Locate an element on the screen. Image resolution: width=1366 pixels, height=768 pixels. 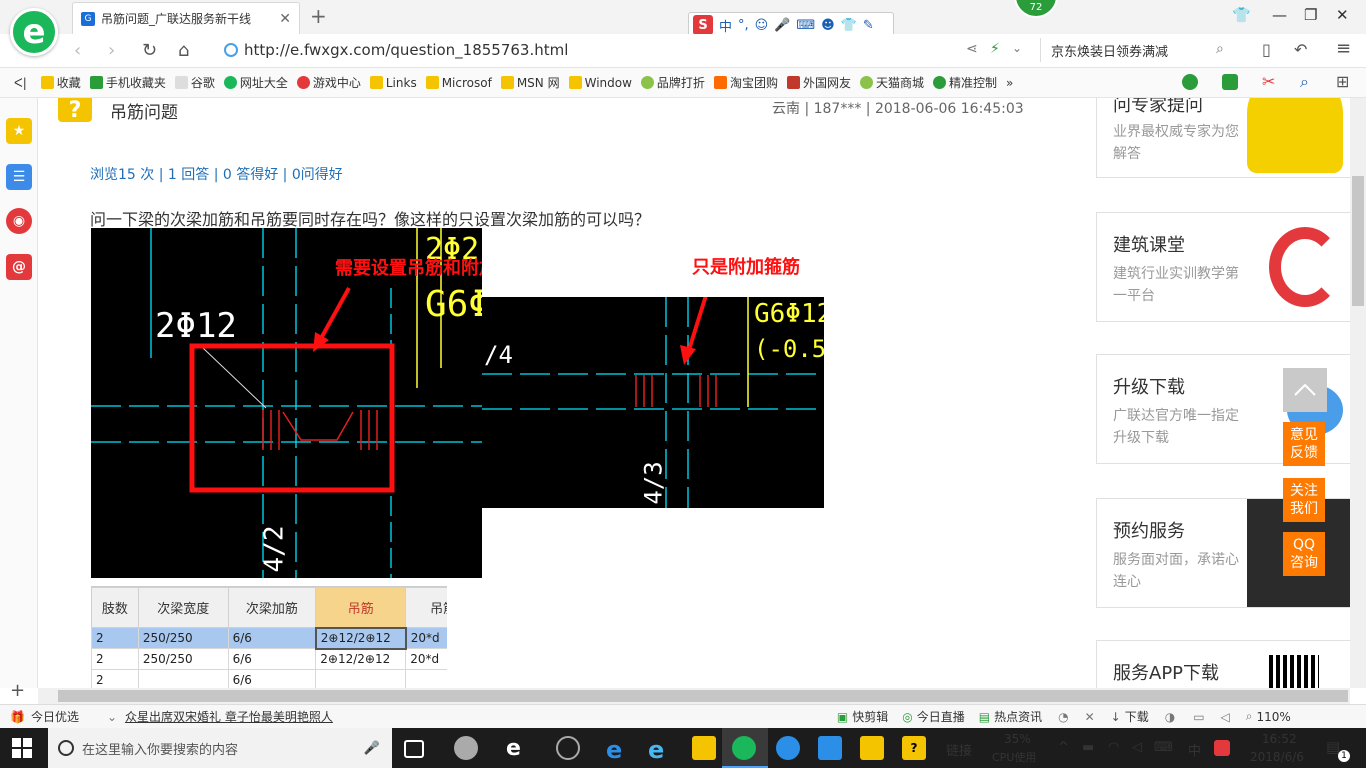
ime-mode: 中 is located at coordinates (725, 25).